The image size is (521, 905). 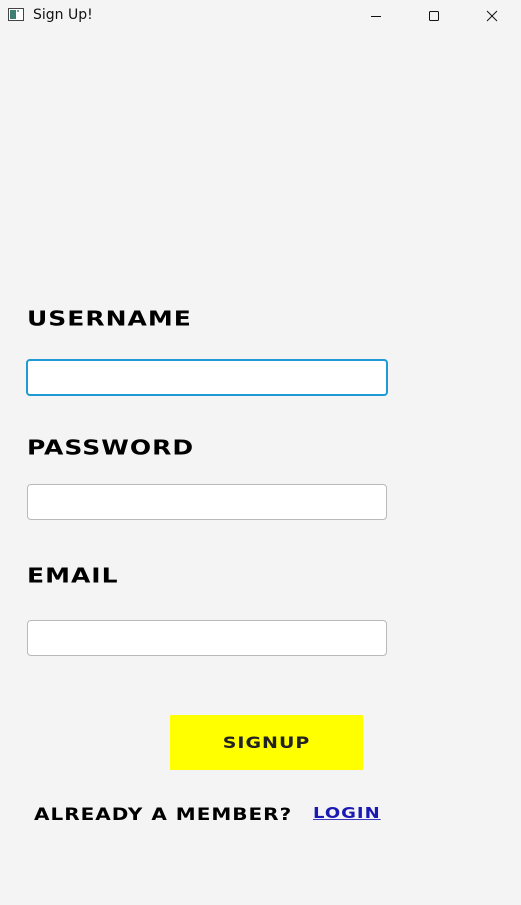 What do you see at coordinates (207, 638) in the screenshot?
I see `email-input` at bounding box center [207, 638].